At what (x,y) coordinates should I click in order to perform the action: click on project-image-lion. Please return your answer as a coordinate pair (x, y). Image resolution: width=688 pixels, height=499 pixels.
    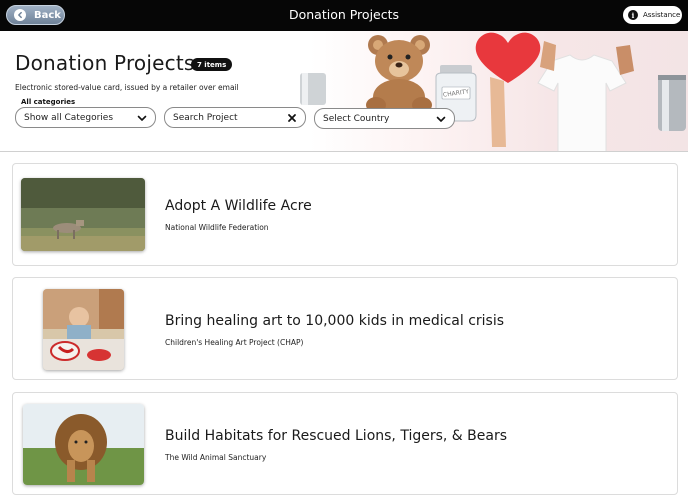
    Looking at the image, I should click on (83, 444).